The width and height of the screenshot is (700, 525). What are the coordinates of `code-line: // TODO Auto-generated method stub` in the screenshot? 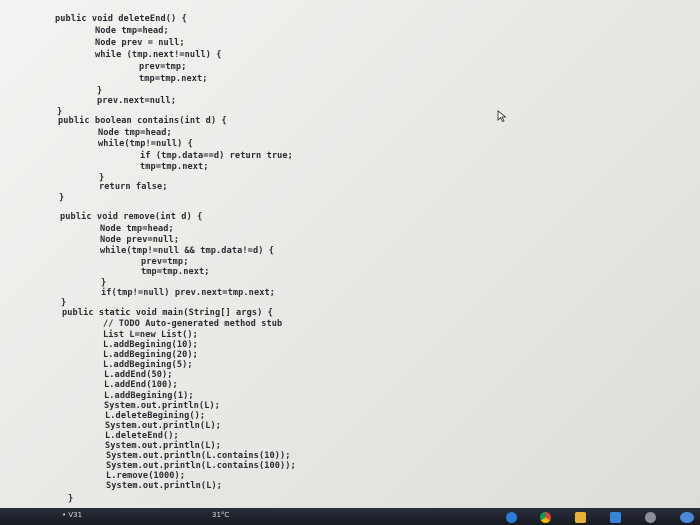 It's located at (193, 324).